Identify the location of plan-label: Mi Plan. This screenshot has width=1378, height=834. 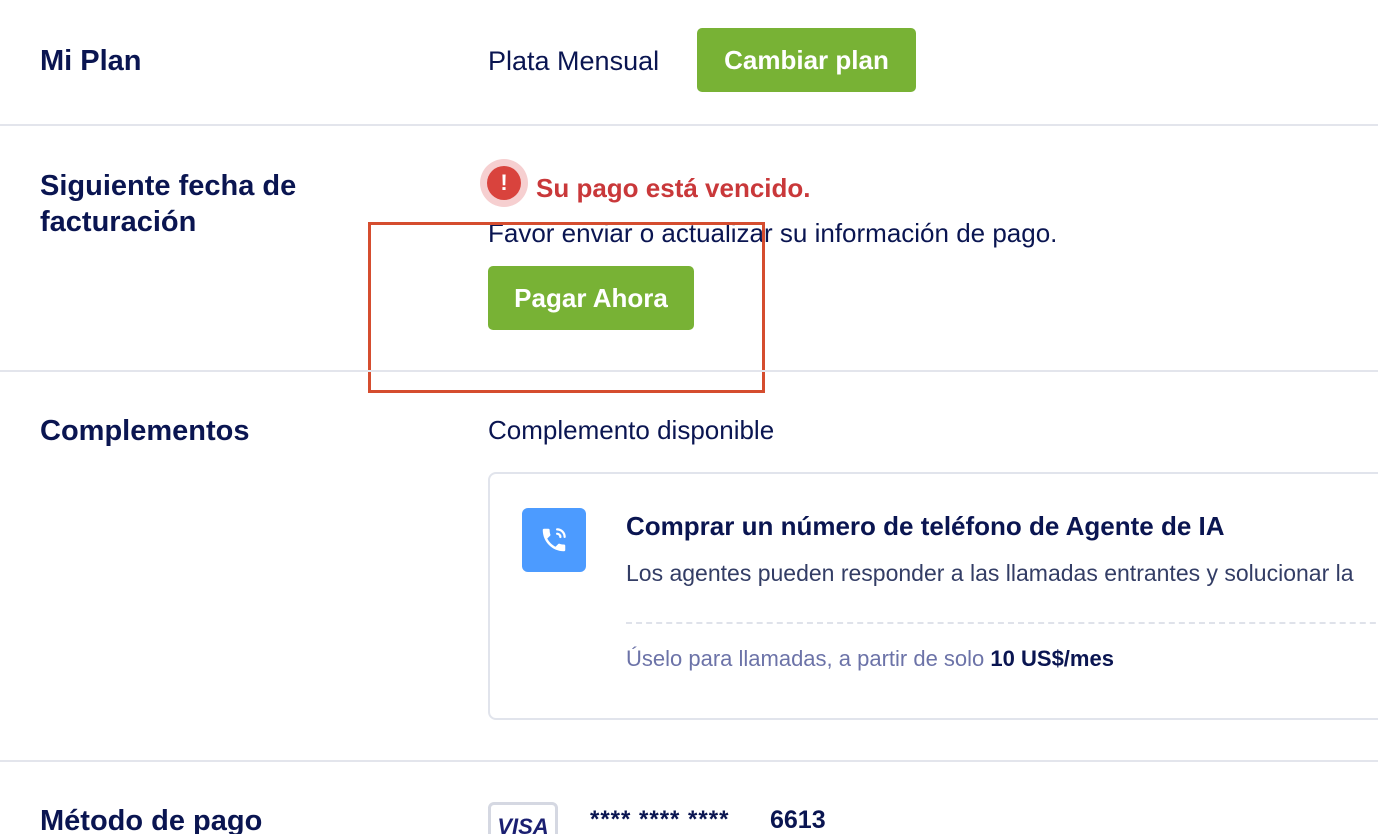
(91, 61).